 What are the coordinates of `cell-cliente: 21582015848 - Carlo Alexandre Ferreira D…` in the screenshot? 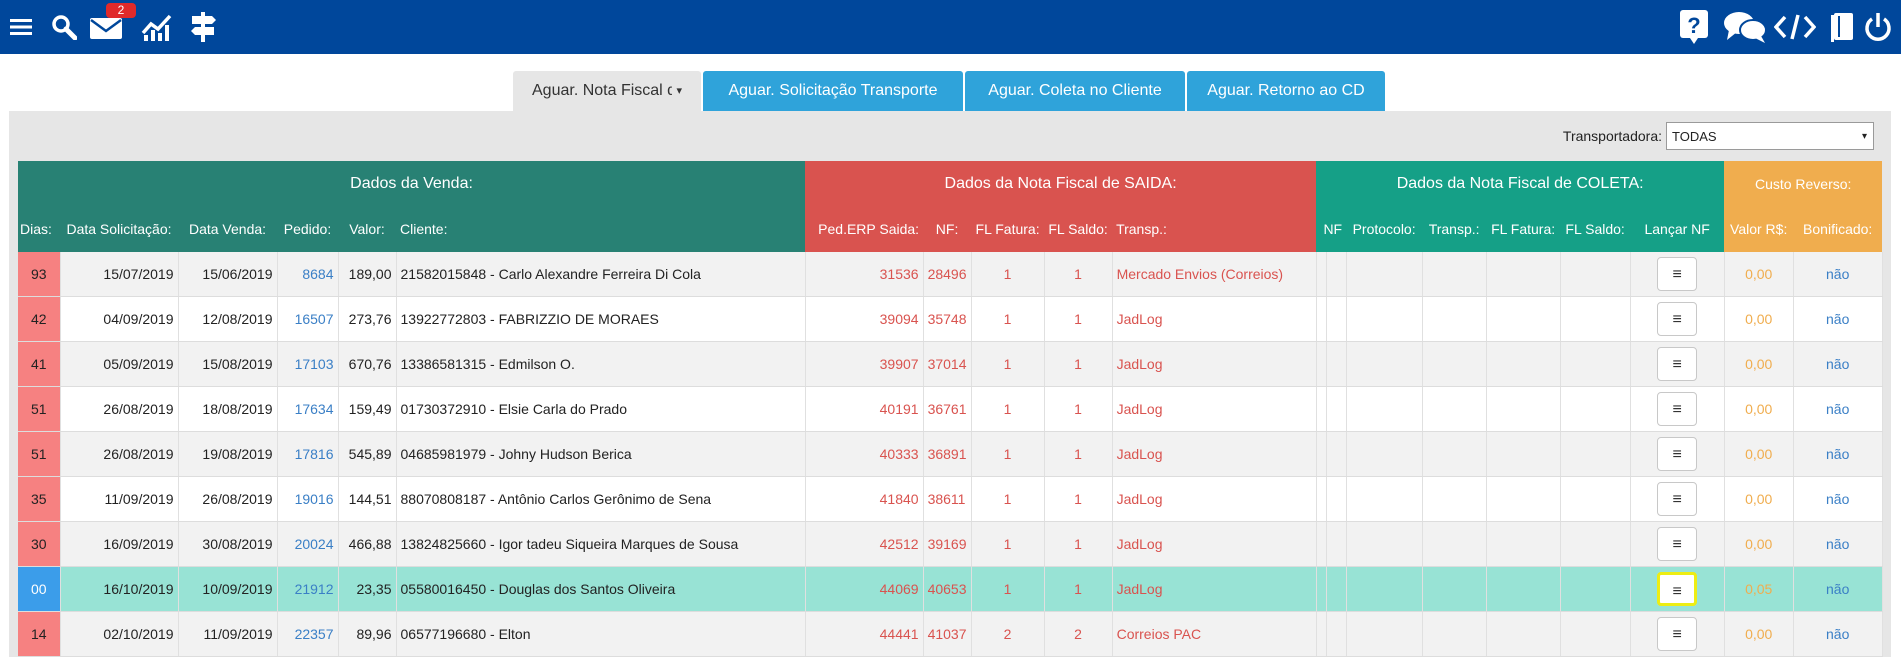 It's located at (601, 274).